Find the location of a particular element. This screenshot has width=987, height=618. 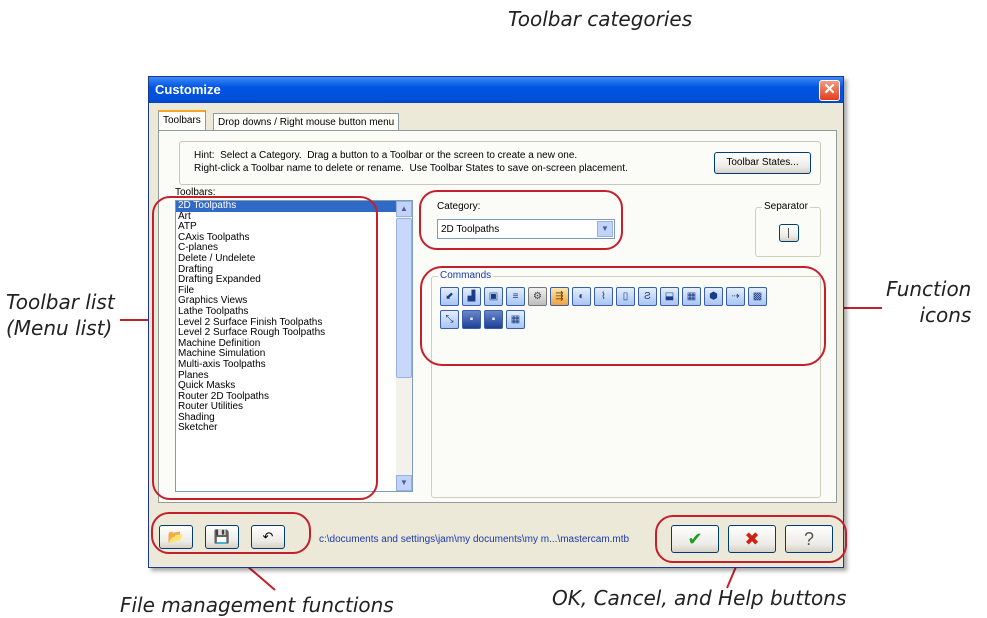

callout-function-icons: Function icons is located at coordinates (929, 302).